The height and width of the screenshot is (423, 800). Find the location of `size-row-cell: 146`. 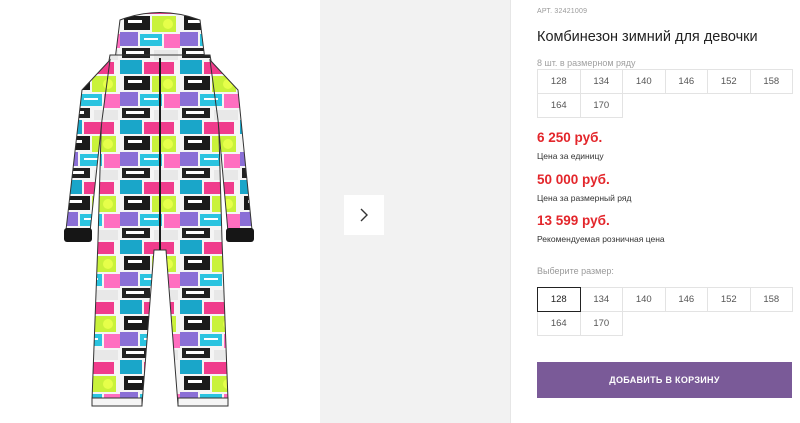

size-row-cell: 146 is located at coordinates (686, 81).